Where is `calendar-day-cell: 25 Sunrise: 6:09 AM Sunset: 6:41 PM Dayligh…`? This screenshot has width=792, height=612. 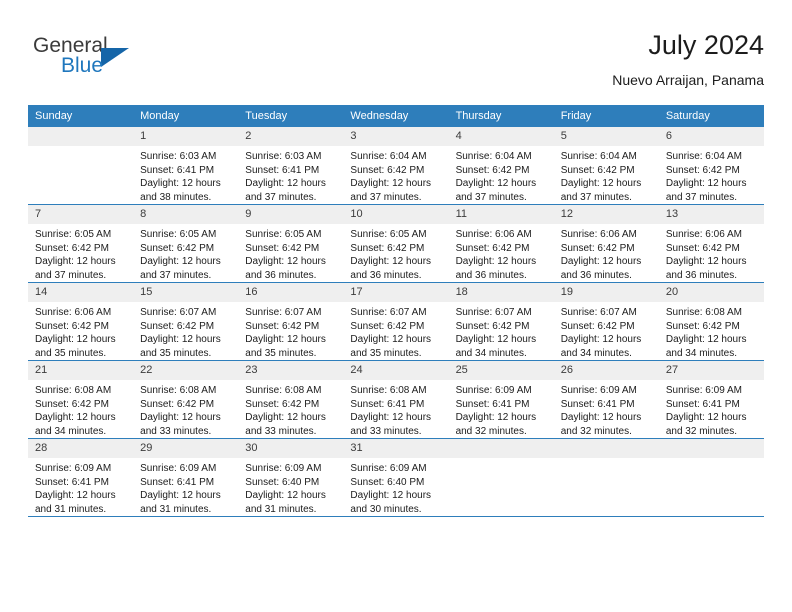
calendar-day-cell: 25 Sunrise: 6:09 AM Sunset: 6:41 PM Dayligh… is located at coordinates (501, 399).